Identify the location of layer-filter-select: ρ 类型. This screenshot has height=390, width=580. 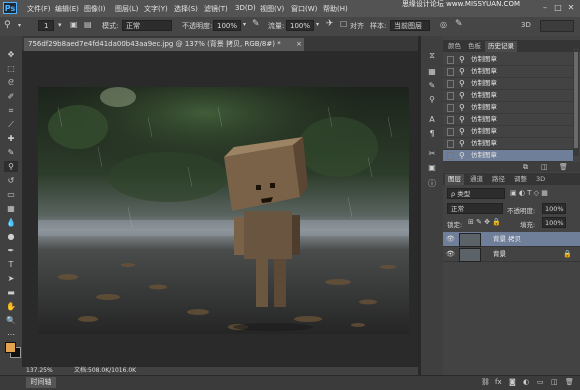
(476, 193).